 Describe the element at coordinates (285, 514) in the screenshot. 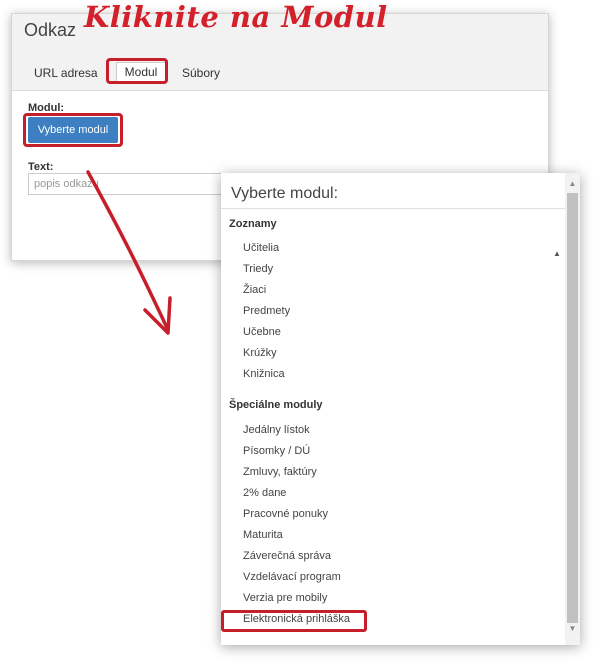

I see `list-item: Pracovné ponuky` at that location.